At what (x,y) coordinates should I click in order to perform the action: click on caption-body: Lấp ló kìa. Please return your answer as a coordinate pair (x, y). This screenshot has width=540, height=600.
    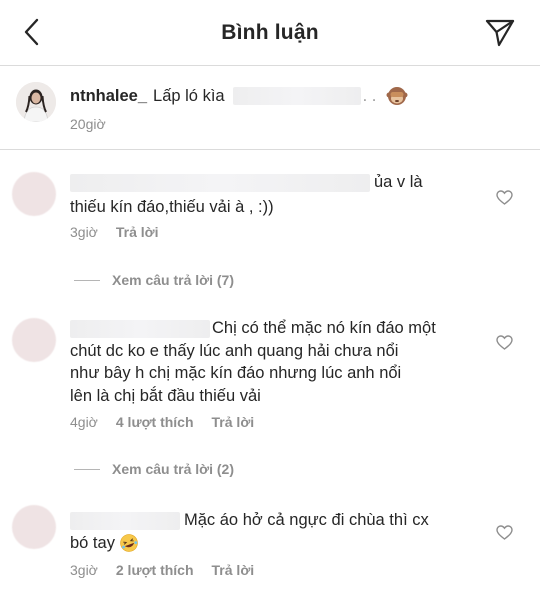
    Looking at the image, I should click on (189, 95).